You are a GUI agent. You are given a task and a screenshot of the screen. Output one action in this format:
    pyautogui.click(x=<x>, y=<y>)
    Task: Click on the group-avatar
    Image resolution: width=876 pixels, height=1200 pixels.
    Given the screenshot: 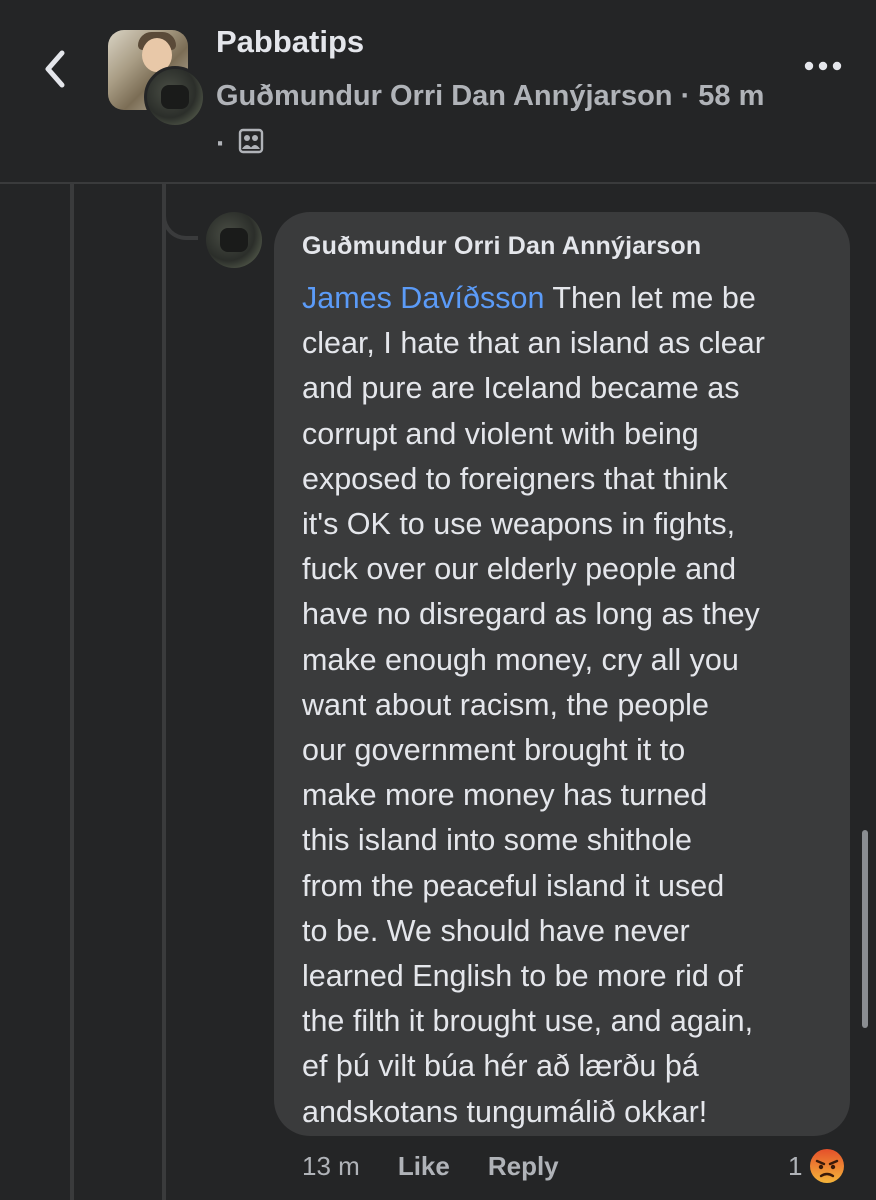 What is the action you would take?
    pyautogui.click(x=157, y=79)
    